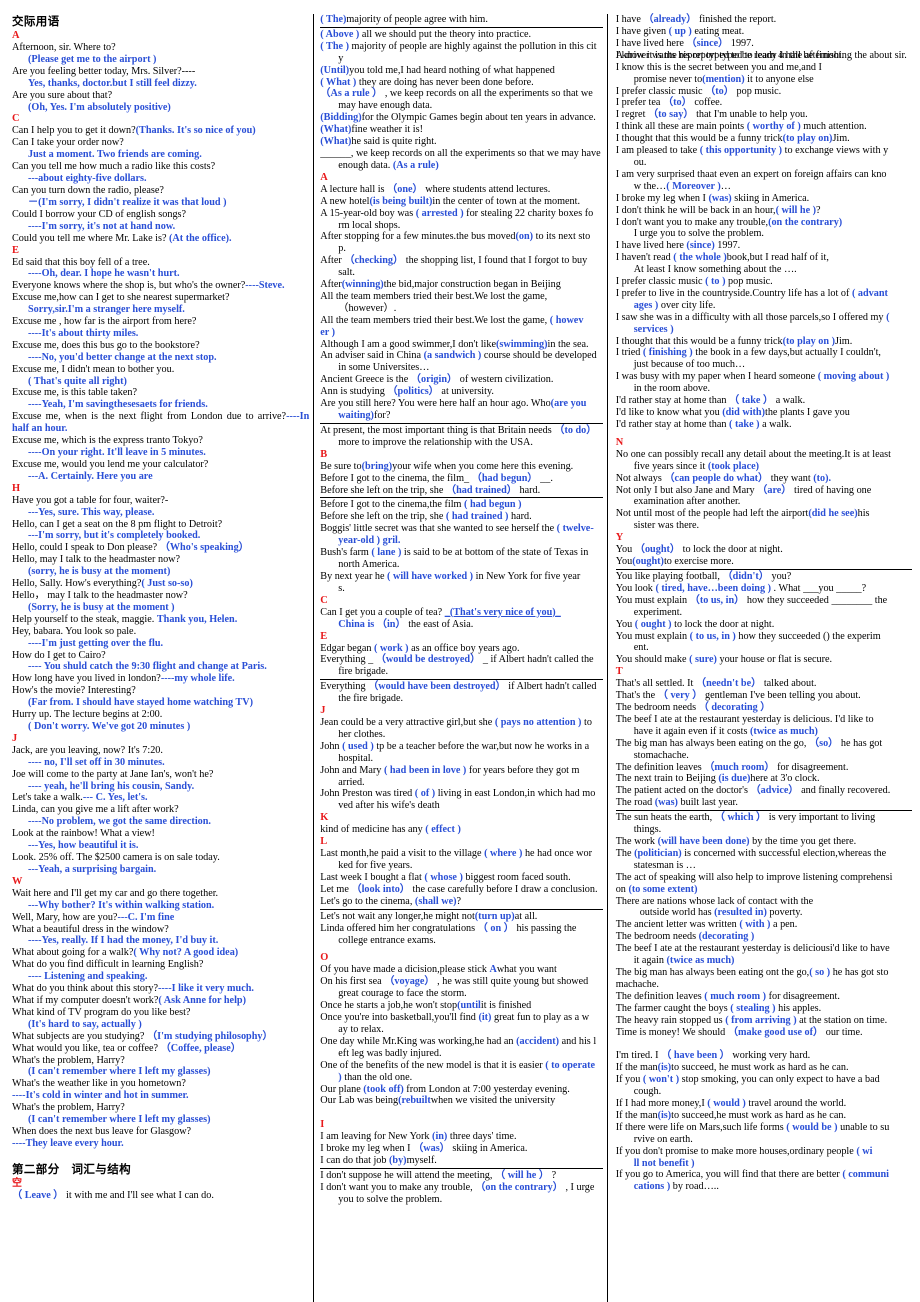 This screenshot has height=1302, width=920. What do you see at coordinates (740, 818) in the screenshot?
I see `answer-text: （ which ）` at bounding box center [740, 818].